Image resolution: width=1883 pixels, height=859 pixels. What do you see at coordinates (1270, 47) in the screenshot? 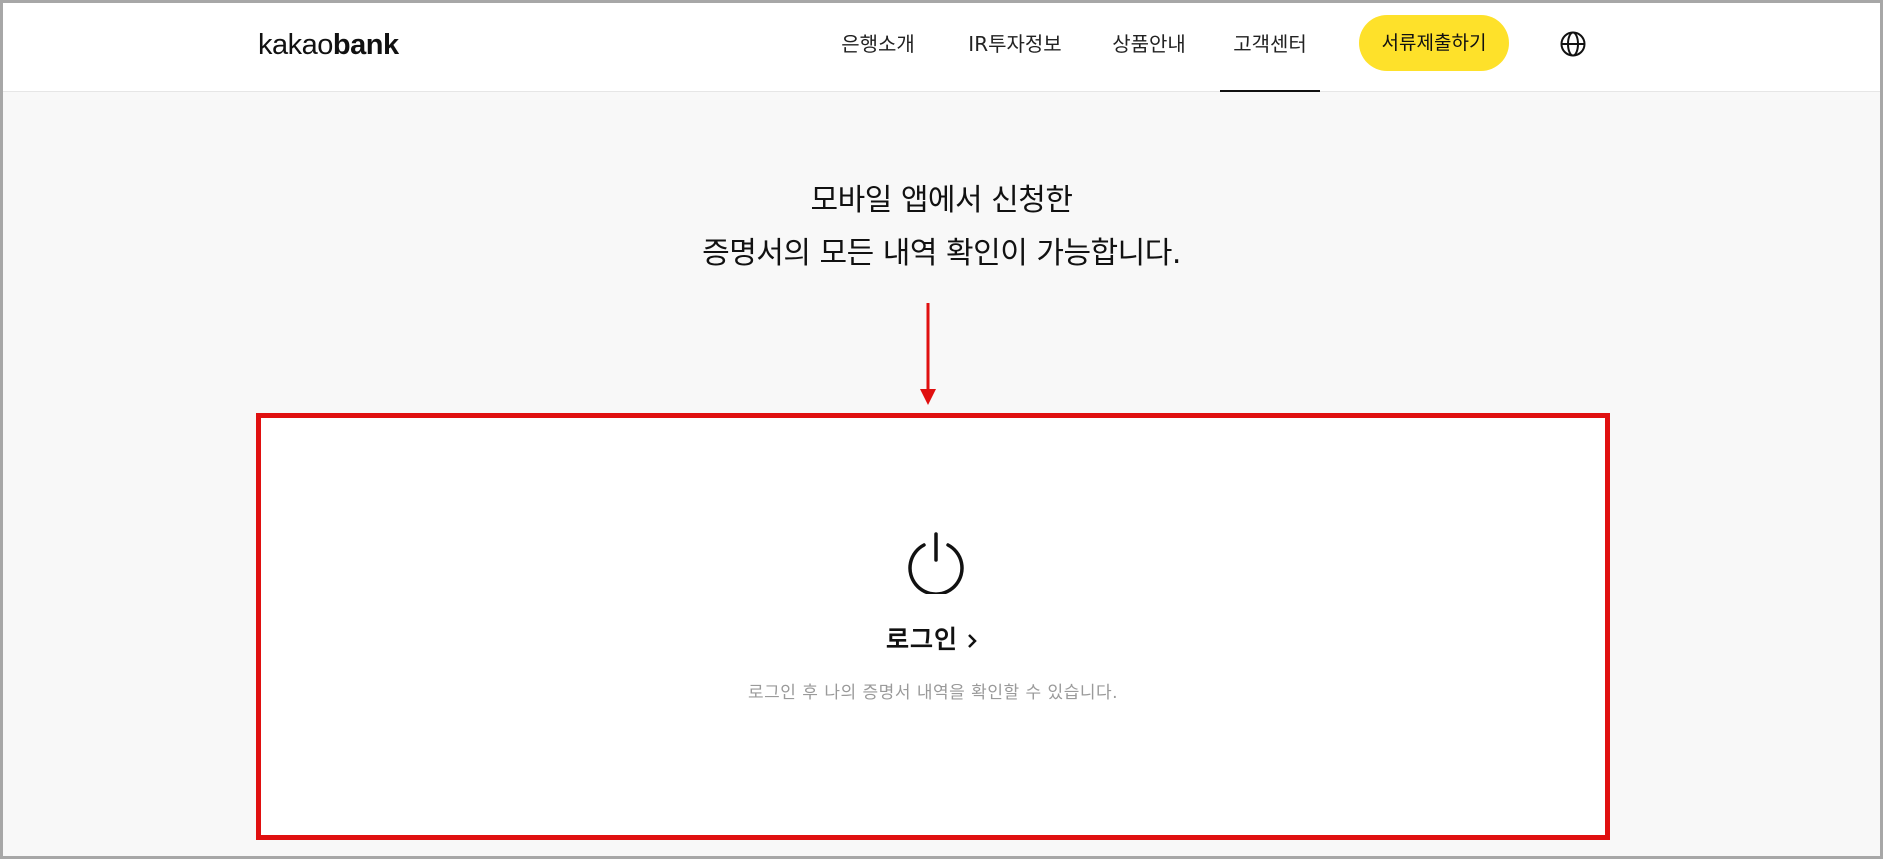
I see `nav-item-customer-center: 고객센터` at bounding box center [1270, 47].